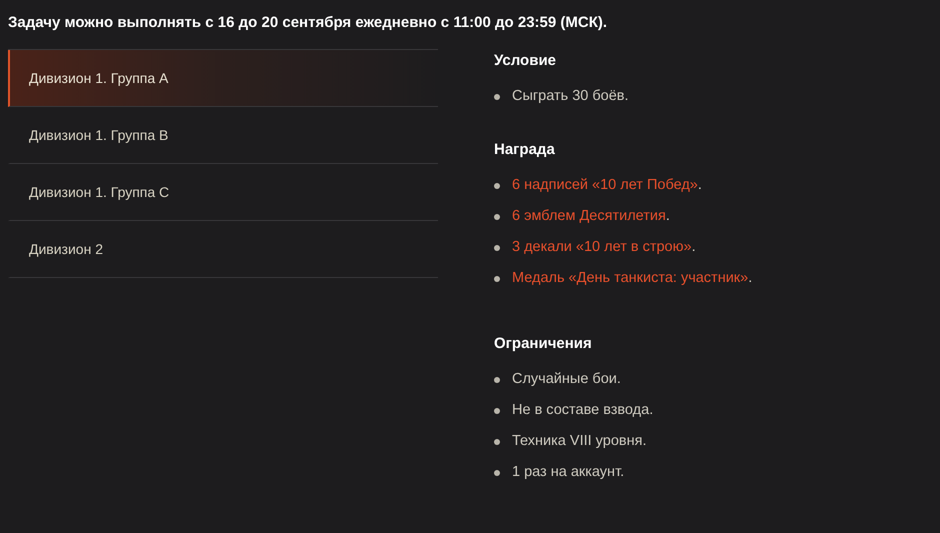 This screenshot has width=940, height=533. Describe the element at coordinates (525, 150) in the screenshot. I see `section-heading: Награда` at that location.